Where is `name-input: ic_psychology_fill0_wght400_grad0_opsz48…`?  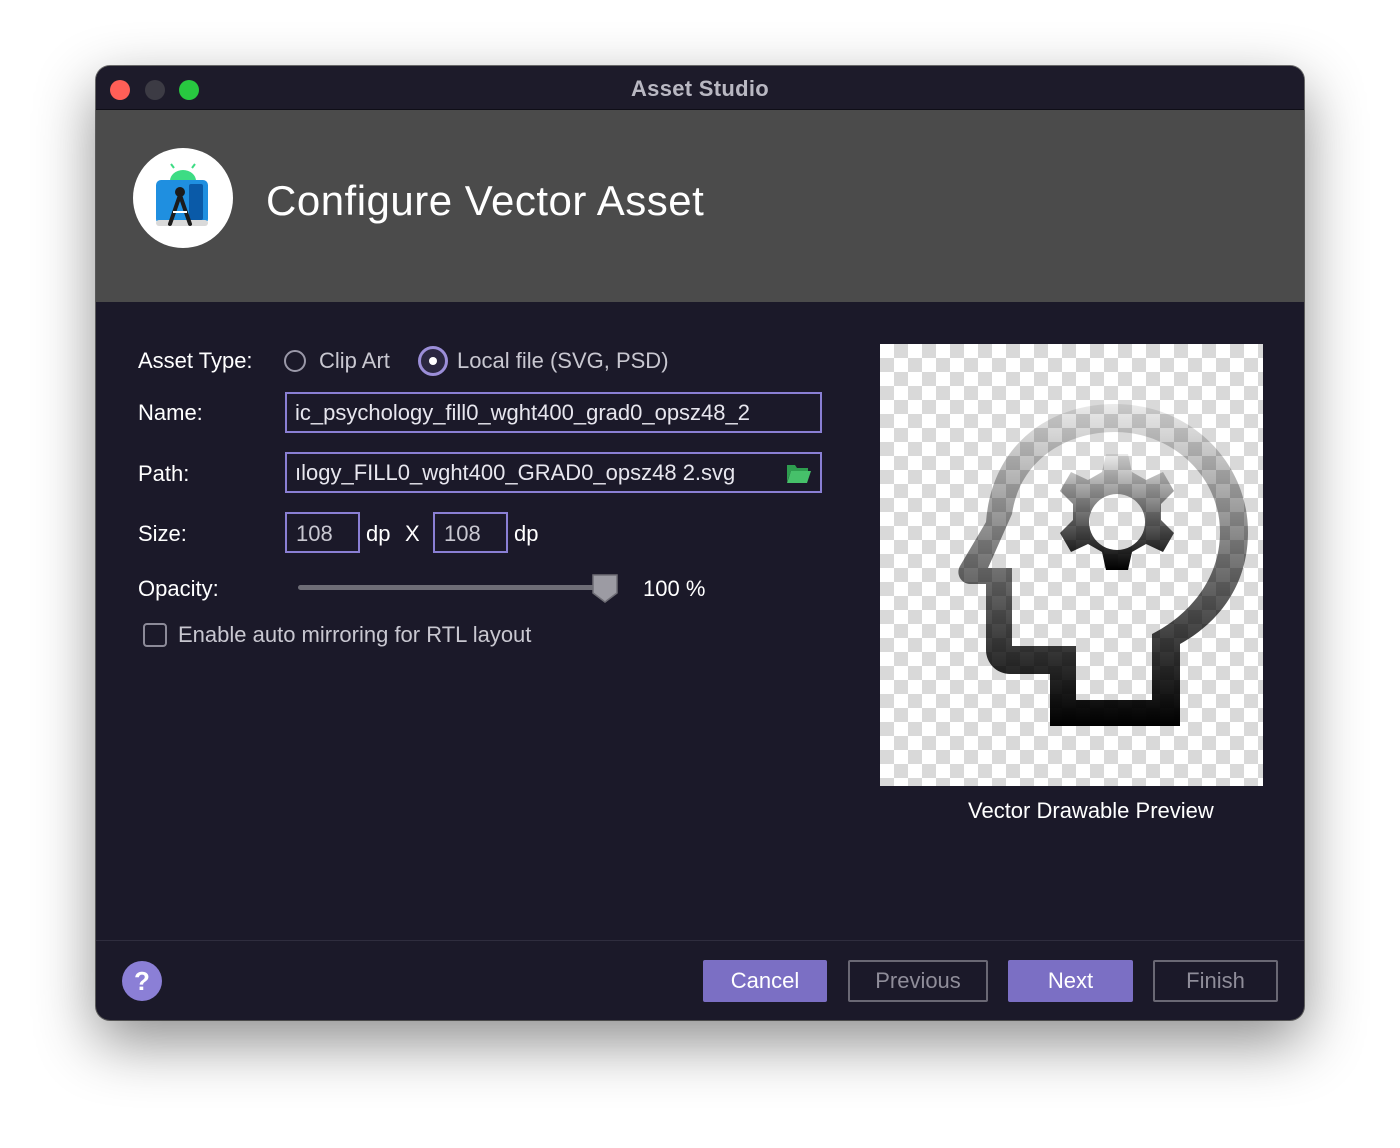
name-input: ic_psychology_fill0_wght400_grad0_opsz48… is located at coordinates (553, 412).